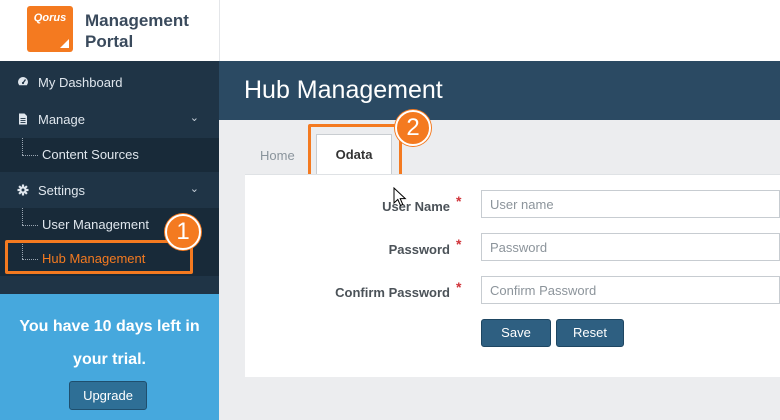  Describe the element at coordinates (400, 197) in the screenshot. I see `mouse-cursor-icon` at that location.